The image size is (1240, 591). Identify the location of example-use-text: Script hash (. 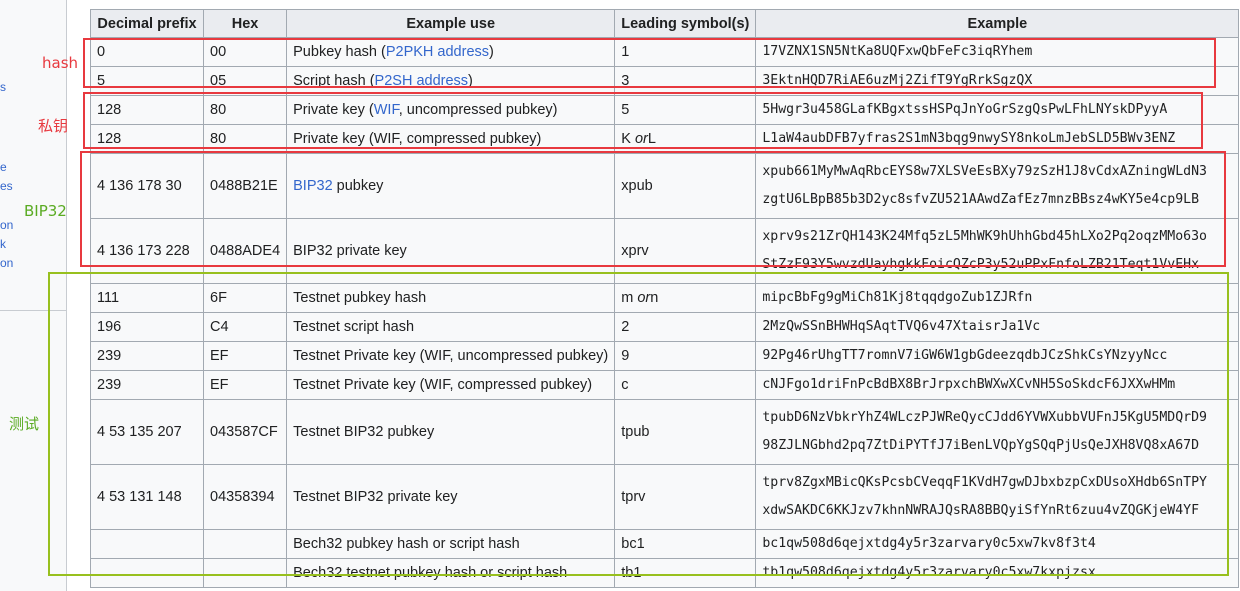
(334, 81).